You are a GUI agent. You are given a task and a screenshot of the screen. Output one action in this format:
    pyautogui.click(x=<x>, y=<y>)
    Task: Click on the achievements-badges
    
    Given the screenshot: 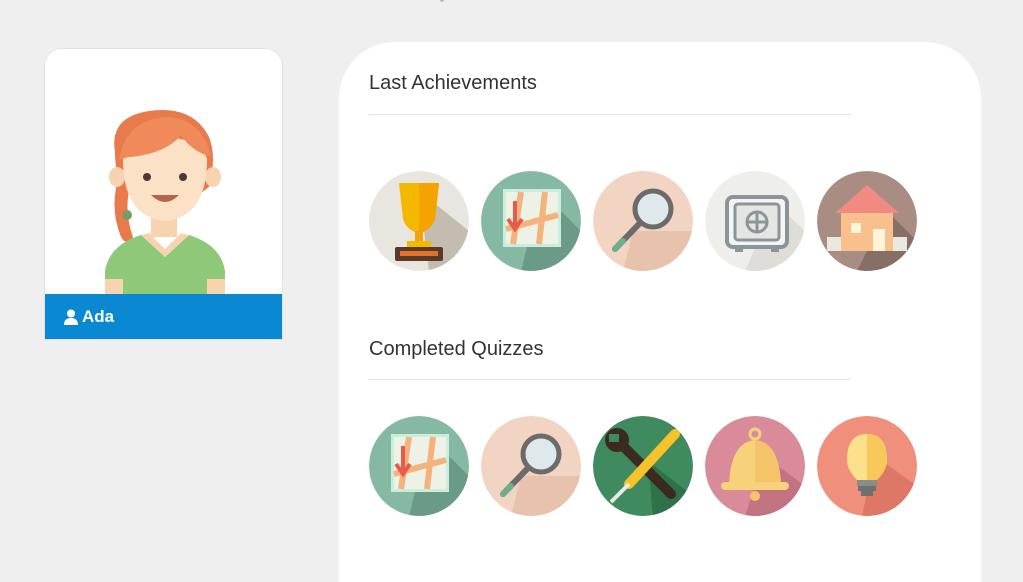 What is the action you would take?
    pyautogui.click(x=643, y=221)
    